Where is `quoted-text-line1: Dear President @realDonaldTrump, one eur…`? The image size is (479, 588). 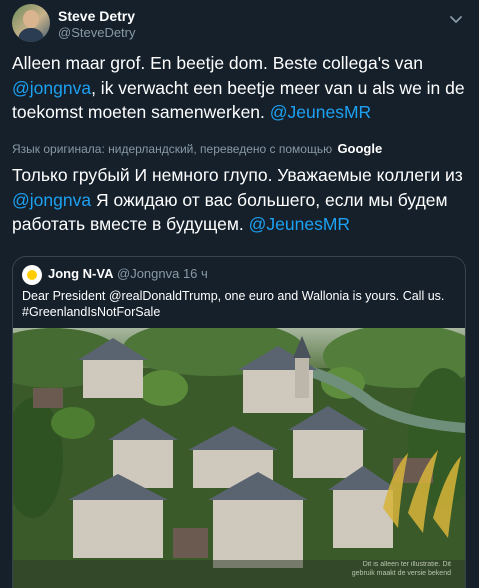
quoted-text-line1: Dear President @realDonaldTrump, one eur… is located at coordinates (233, 296).